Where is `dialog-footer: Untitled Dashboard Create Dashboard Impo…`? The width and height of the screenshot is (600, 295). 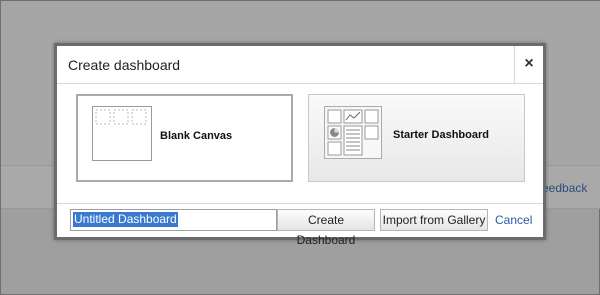
dialog-footer: Untitled Dashboard Create Dashboard Impo… is located at coordinates (300, 225).